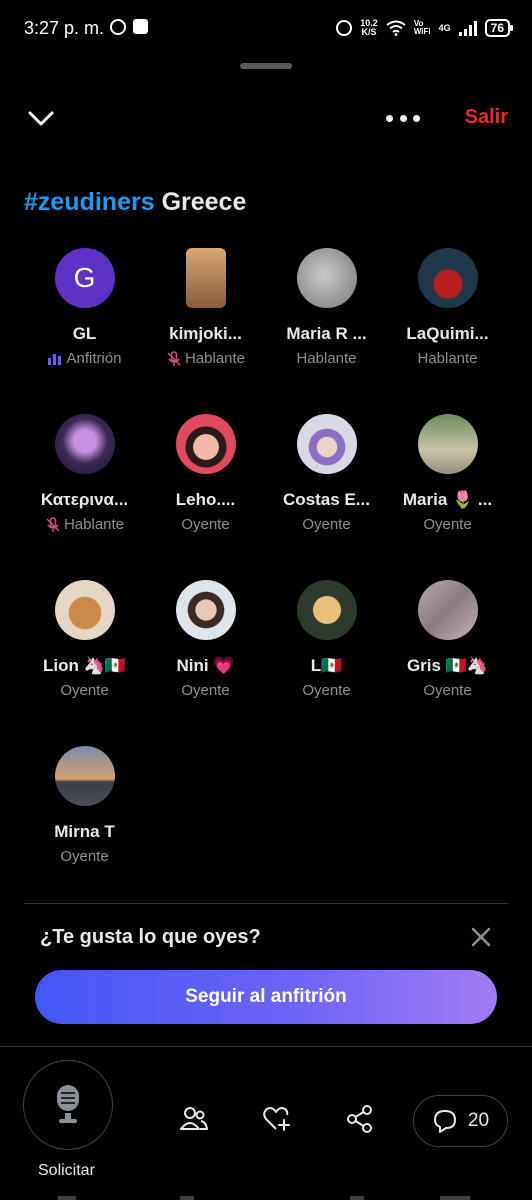  Describe the element at coordinates (326, 665) in the screenshot. I see `participant-name: L🇲🇽` at that location.